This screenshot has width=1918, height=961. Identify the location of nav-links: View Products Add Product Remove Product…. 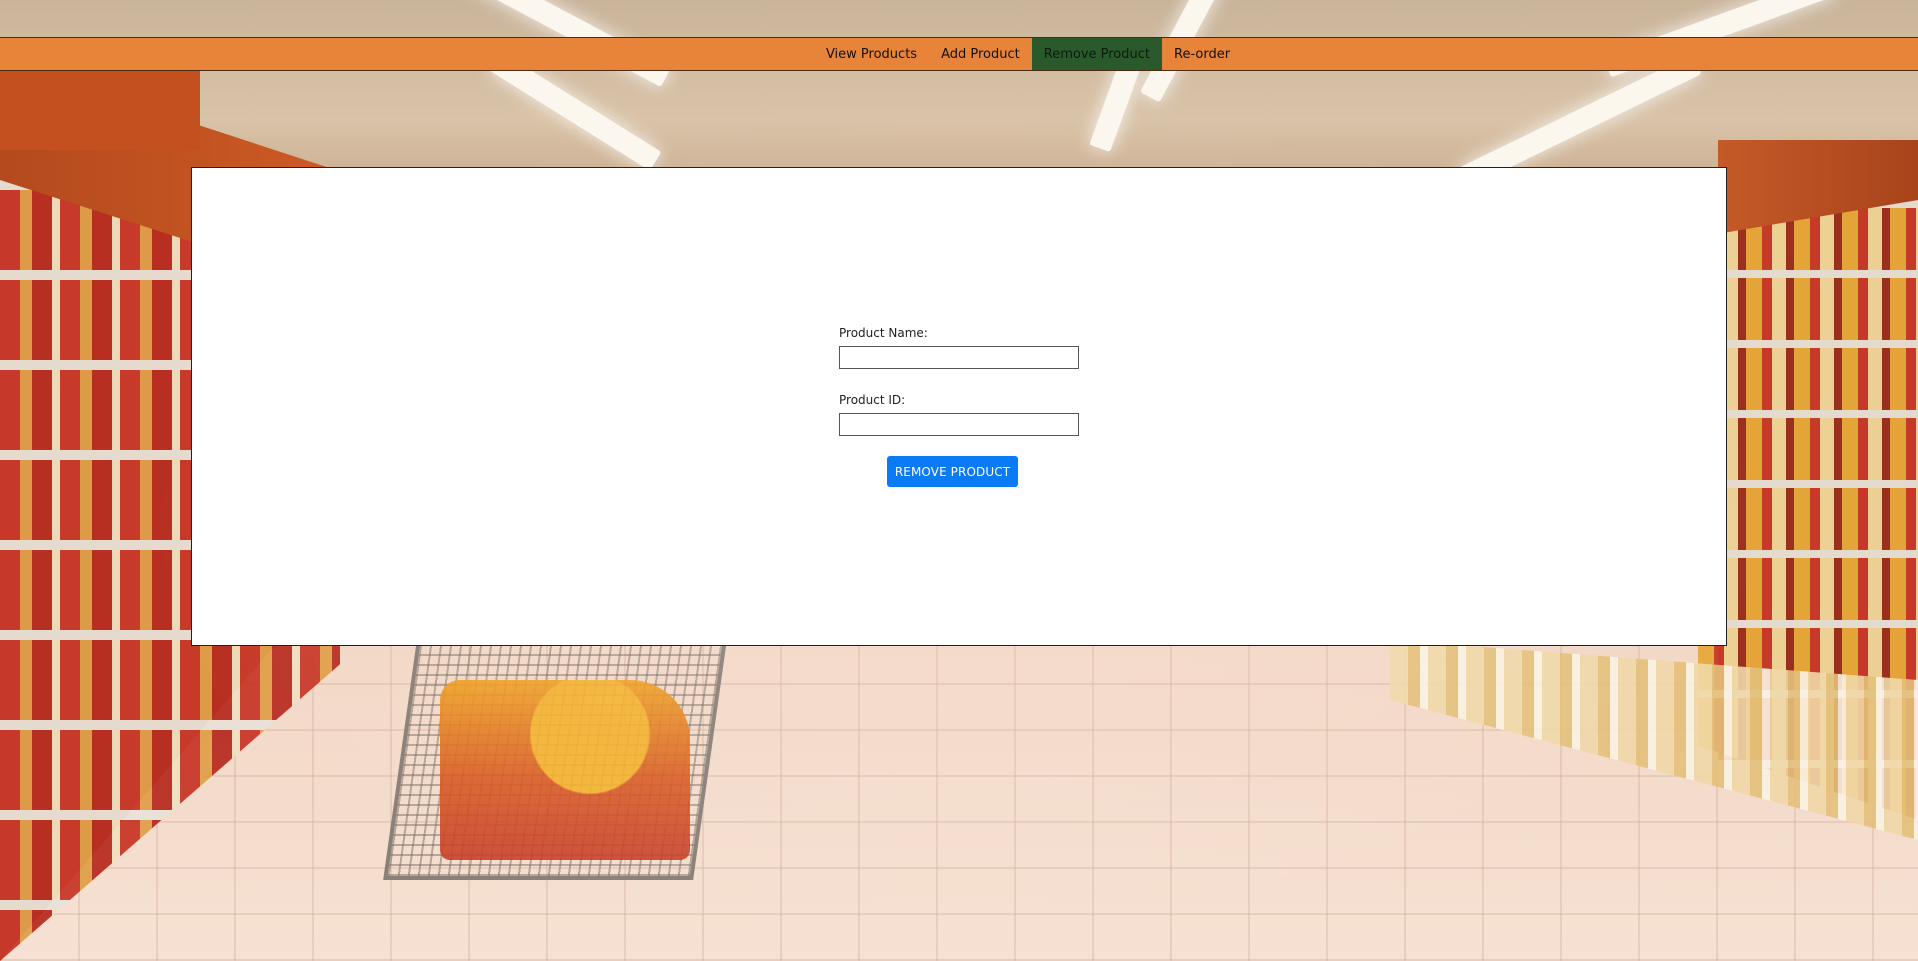
(1028, 54).